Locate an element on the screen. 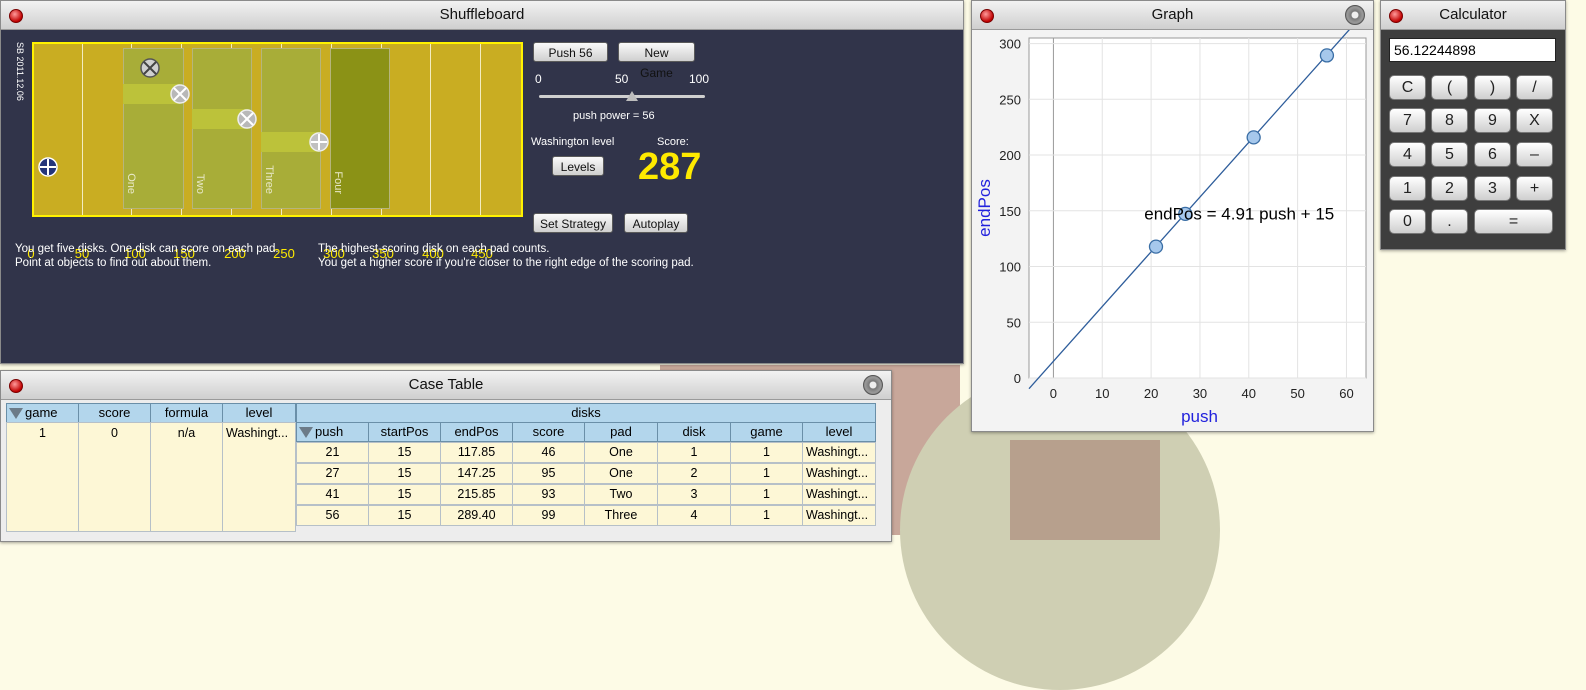 The height and width of the screenshot is (690, 1586). table-cell-disk: 1 is located at coordinates (694, 452).